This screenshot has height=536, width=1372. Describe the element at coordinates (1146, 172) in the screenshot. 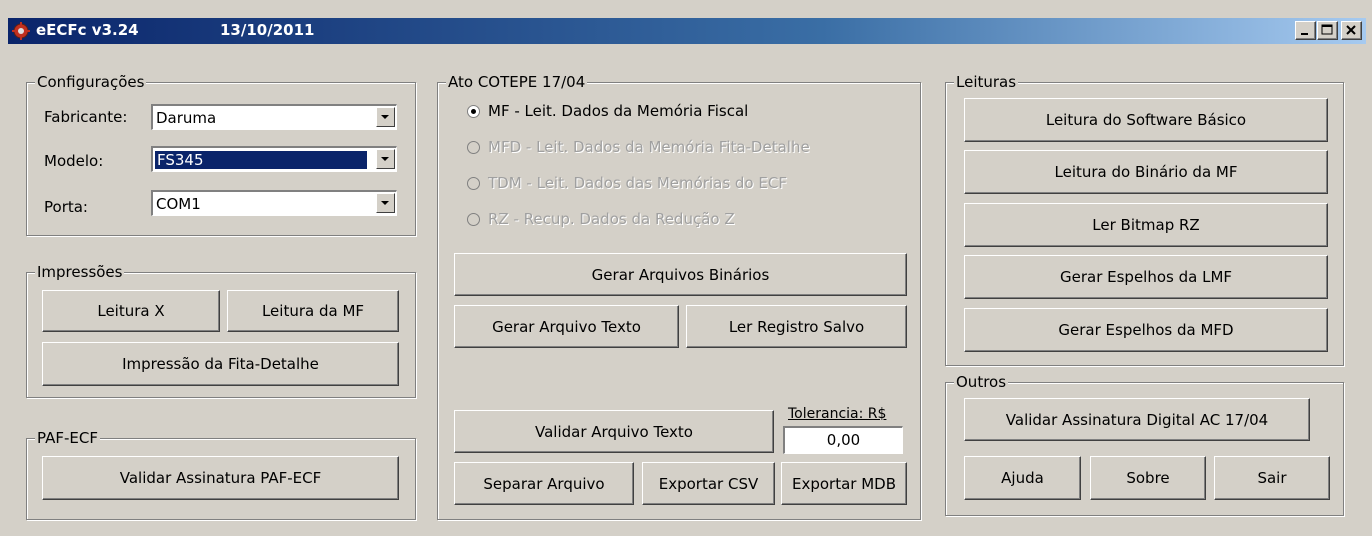

I see `binario-mf-button: Leitura do Binário da MF` at that location.